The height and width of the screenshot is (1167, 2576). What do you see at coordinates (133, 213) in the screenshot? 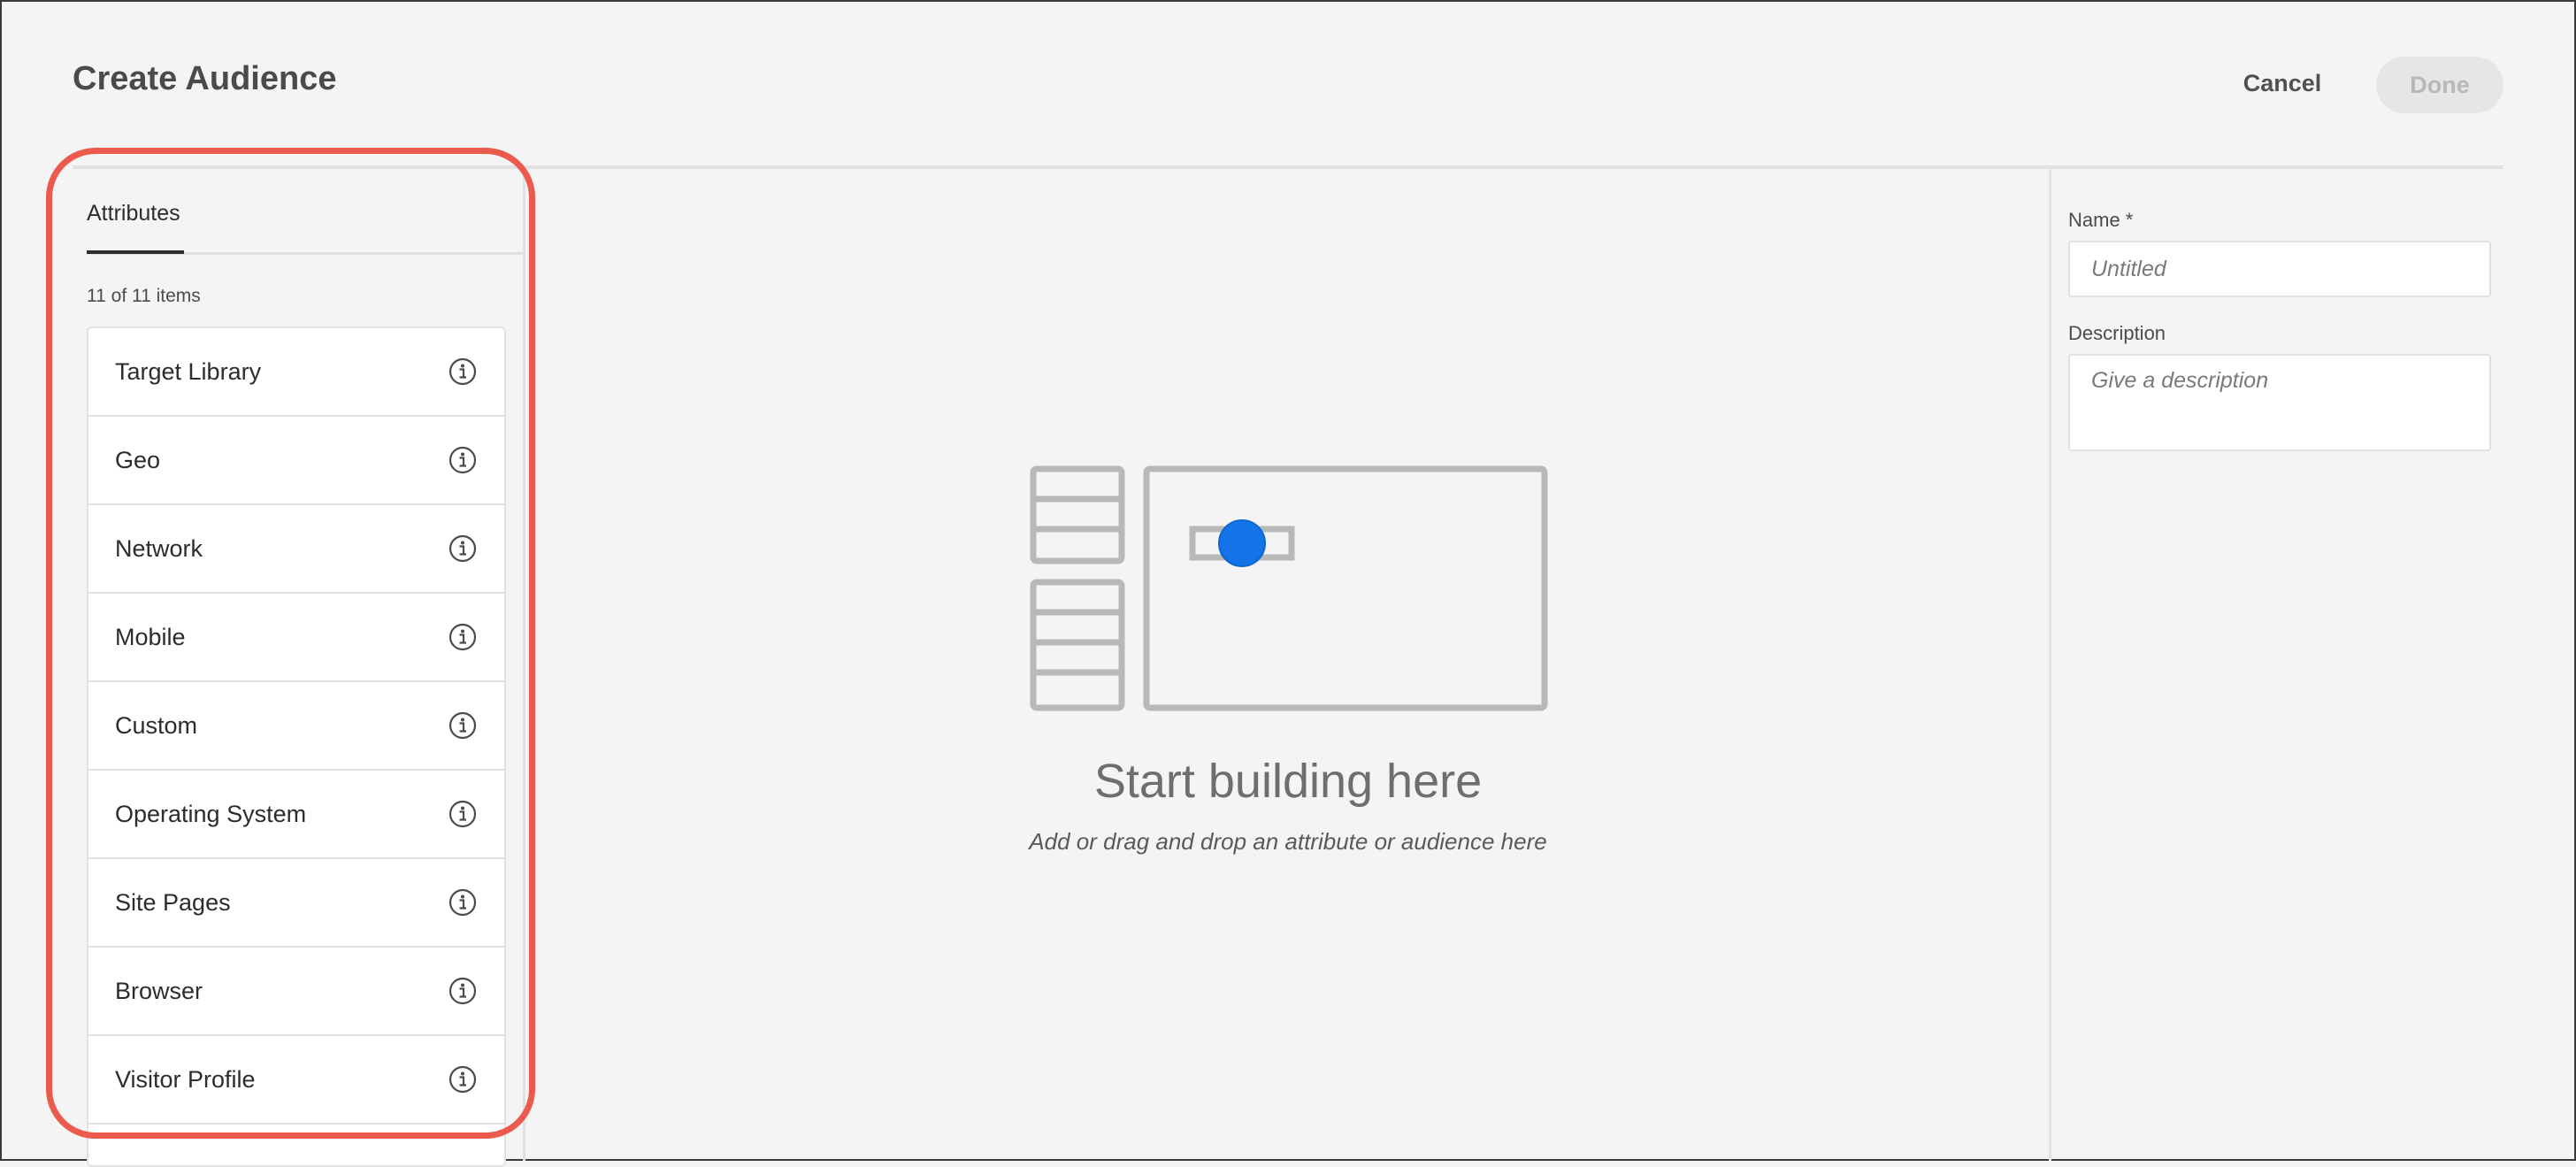
I see `tab-attributes: Attributes` at bounding box center [133, 213].